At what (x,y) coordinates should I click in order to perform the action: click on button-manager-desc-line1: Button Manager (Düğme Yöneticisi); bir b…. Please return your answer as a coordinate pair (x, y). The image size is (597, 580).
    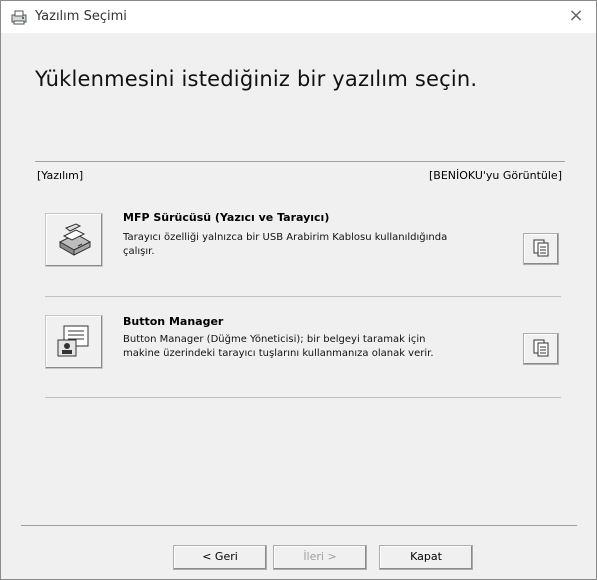
    Looking at the image, I should click on (274, 339).